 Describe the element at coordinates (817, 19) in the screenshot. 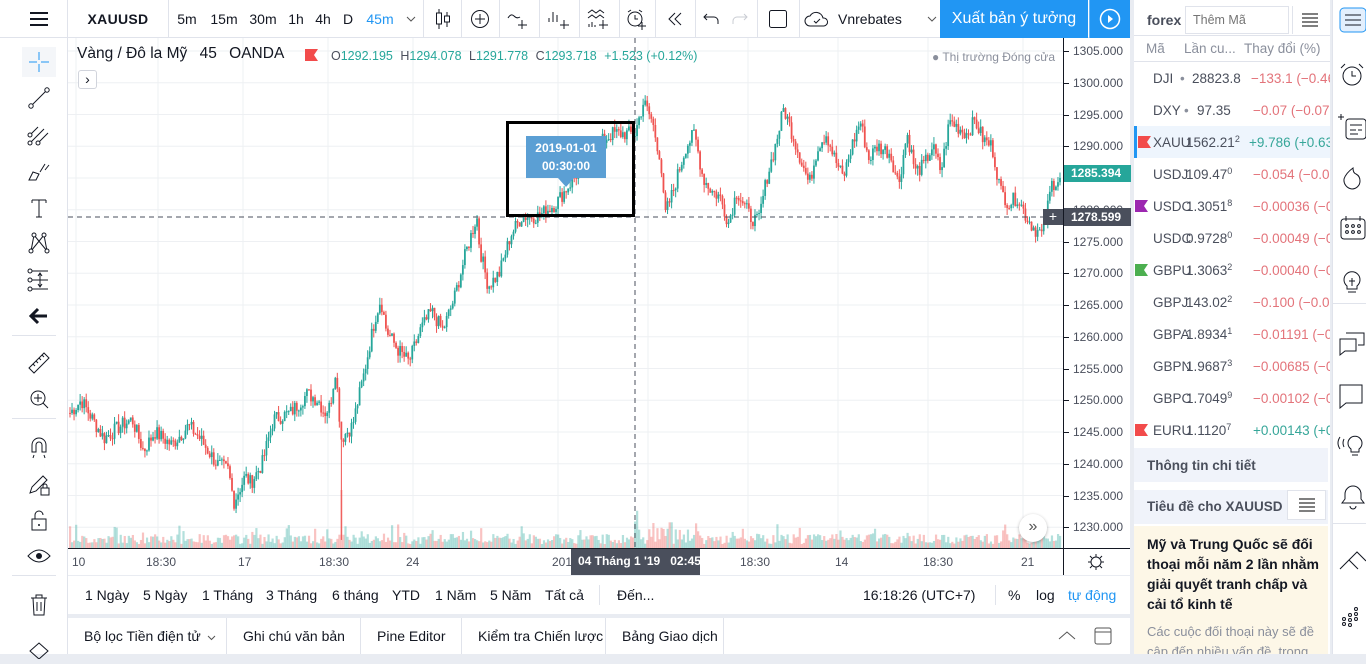

I see `cloud-save-button` at that location.